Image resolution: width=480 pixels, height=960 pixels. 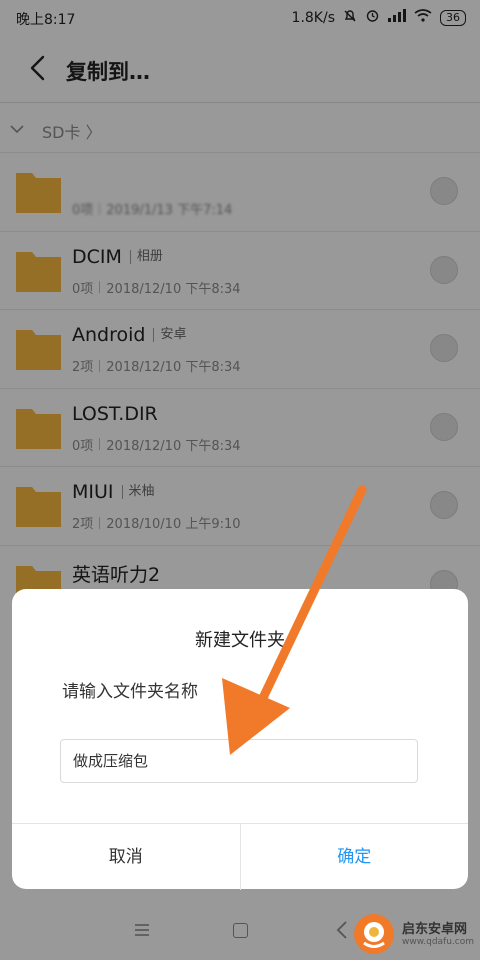 I want to click on dialog-buttons: 取消 确定, so click(x=240, y=856).